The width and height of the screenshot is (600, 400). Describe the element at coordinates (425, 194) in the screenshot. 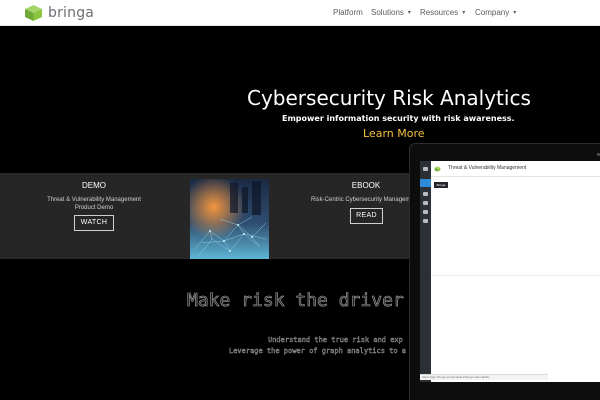

I see `shield-icon` at that location.